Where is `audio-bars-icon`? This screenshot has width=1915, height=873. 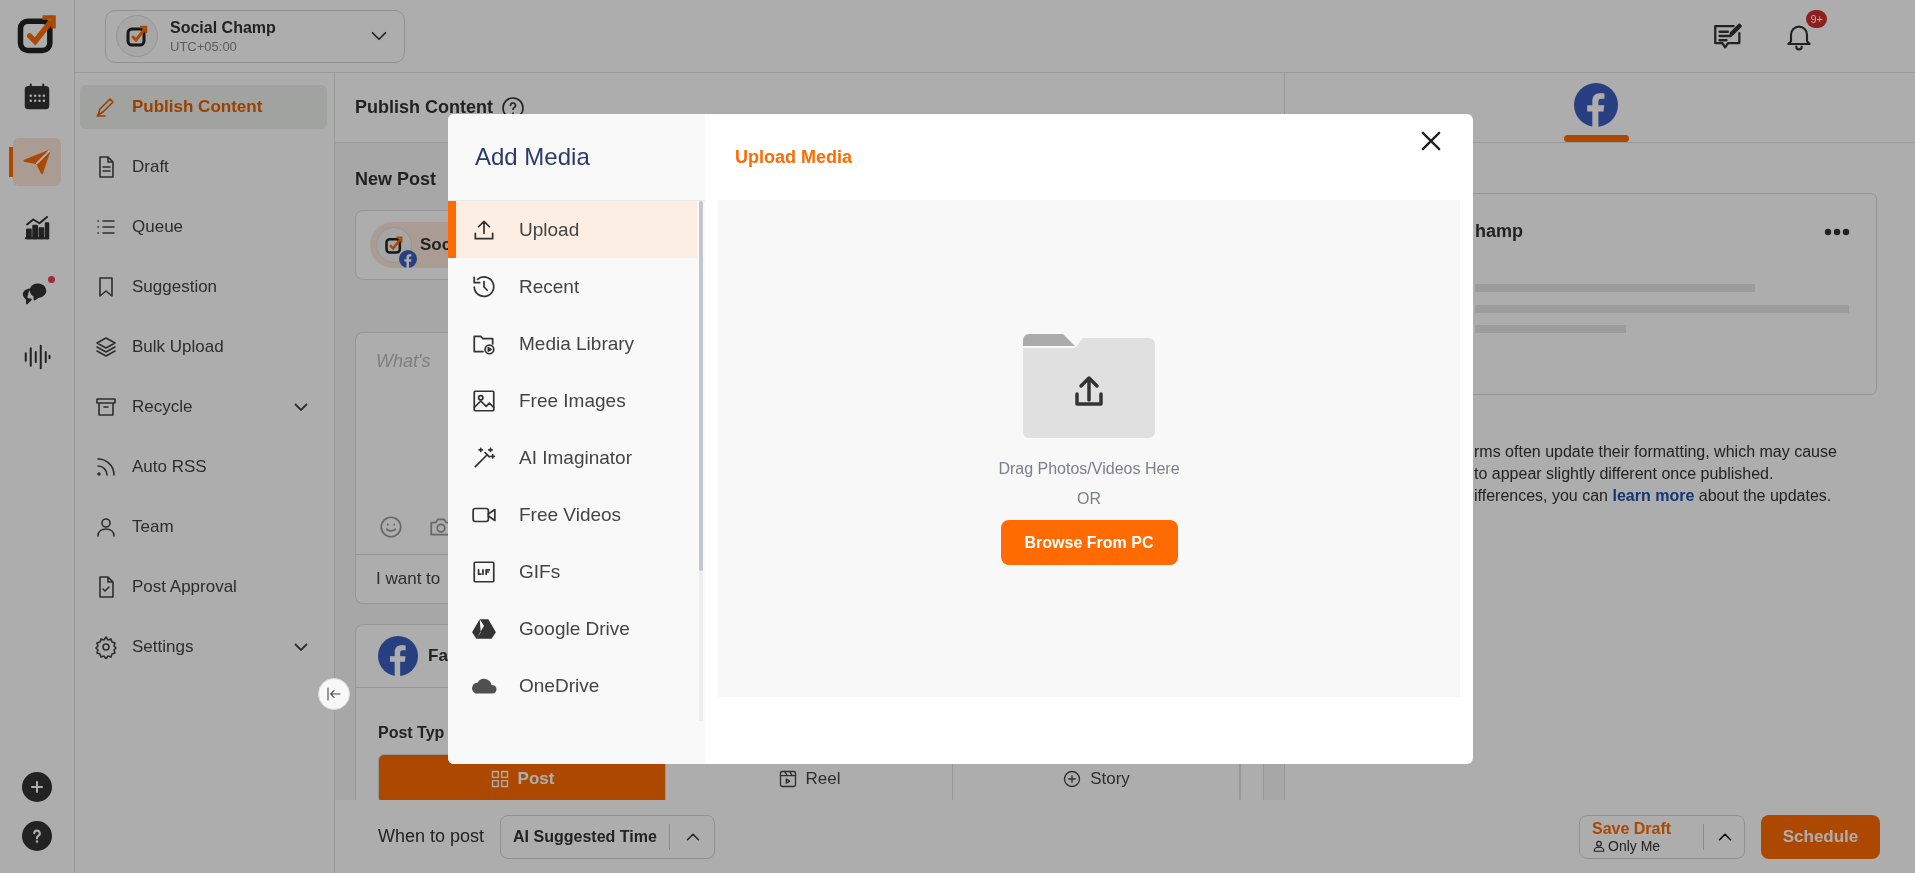
audio-bars-icon is located at coordinates (37, 357).